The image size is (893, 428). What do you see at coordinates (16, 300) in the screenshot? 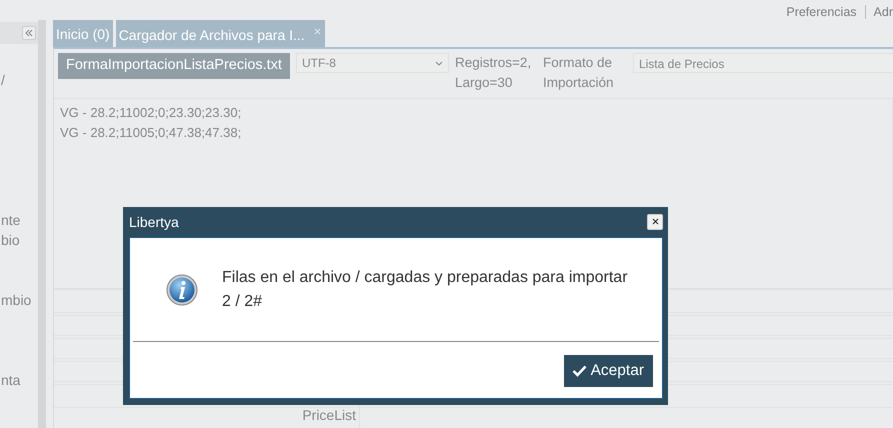
I see `sidebar-label: mbio` at bounding box center [16, 300].